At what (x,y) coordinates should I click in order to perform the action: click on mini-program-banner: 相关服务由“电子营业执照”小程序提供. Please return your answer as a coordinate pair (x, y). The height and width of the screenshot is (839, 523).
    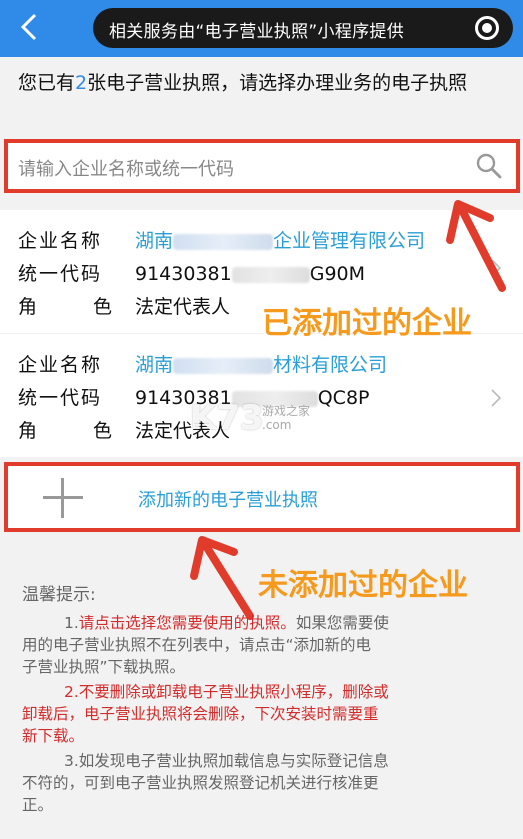
    Looking at the image, I should click on (303, 28).